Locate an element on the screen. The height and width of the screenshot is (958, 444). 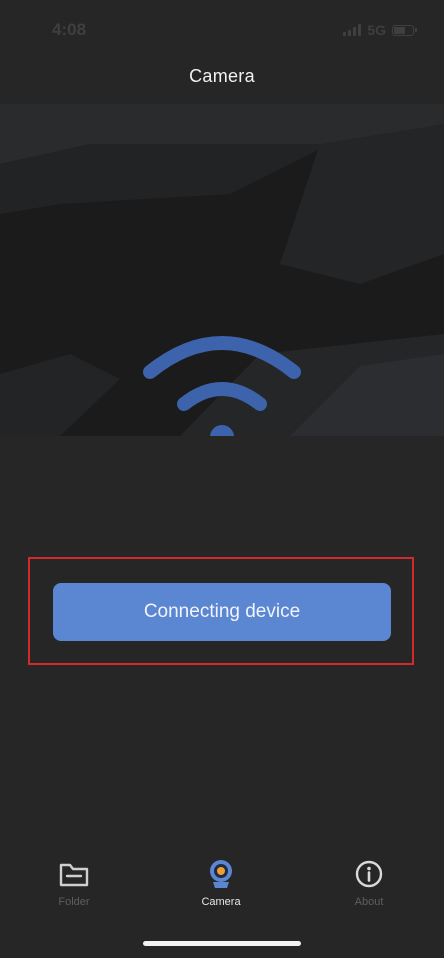
tab-camera: Camera is located at coordinates (221, 888).